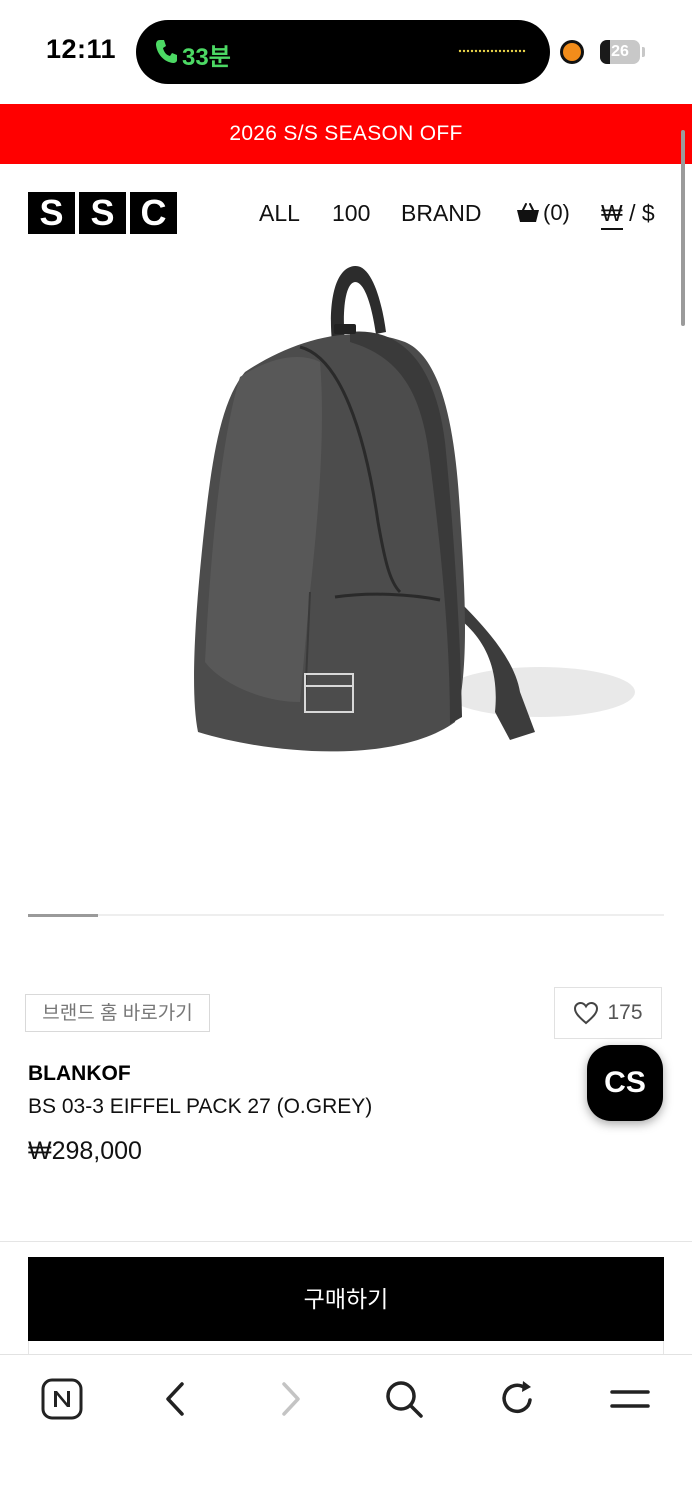 The height and width of the screenshot is (1501, 692). I want to click on back-arrow-icon, so click(175, 1399).